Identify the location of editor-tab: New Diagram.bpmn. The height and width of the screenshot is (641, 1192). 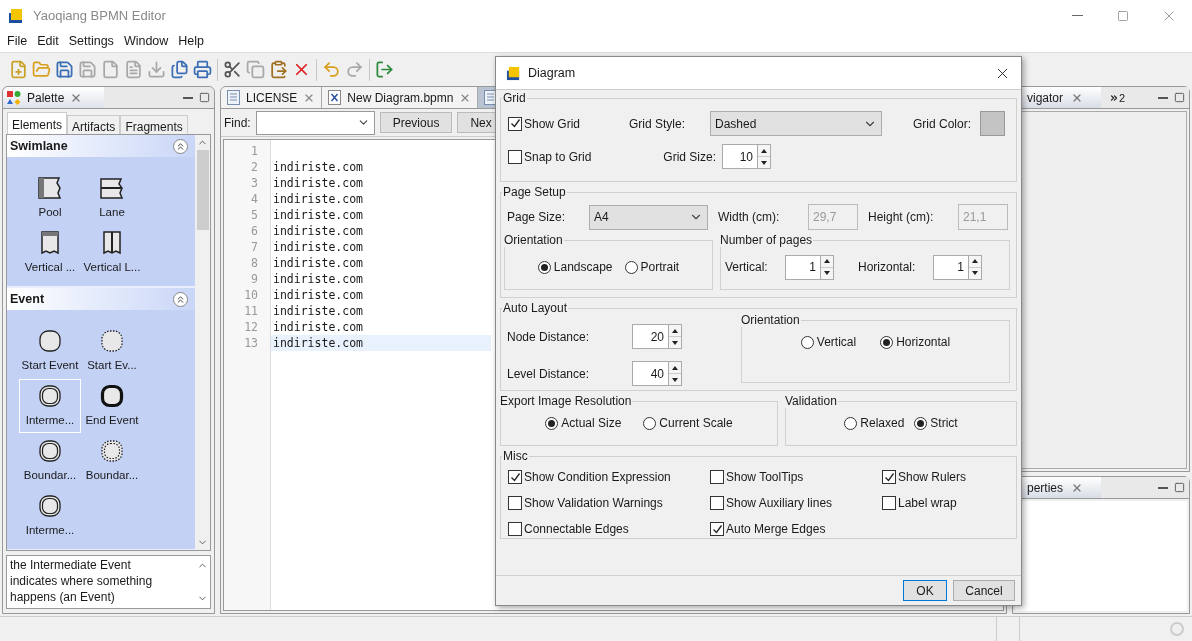
(400, 97).